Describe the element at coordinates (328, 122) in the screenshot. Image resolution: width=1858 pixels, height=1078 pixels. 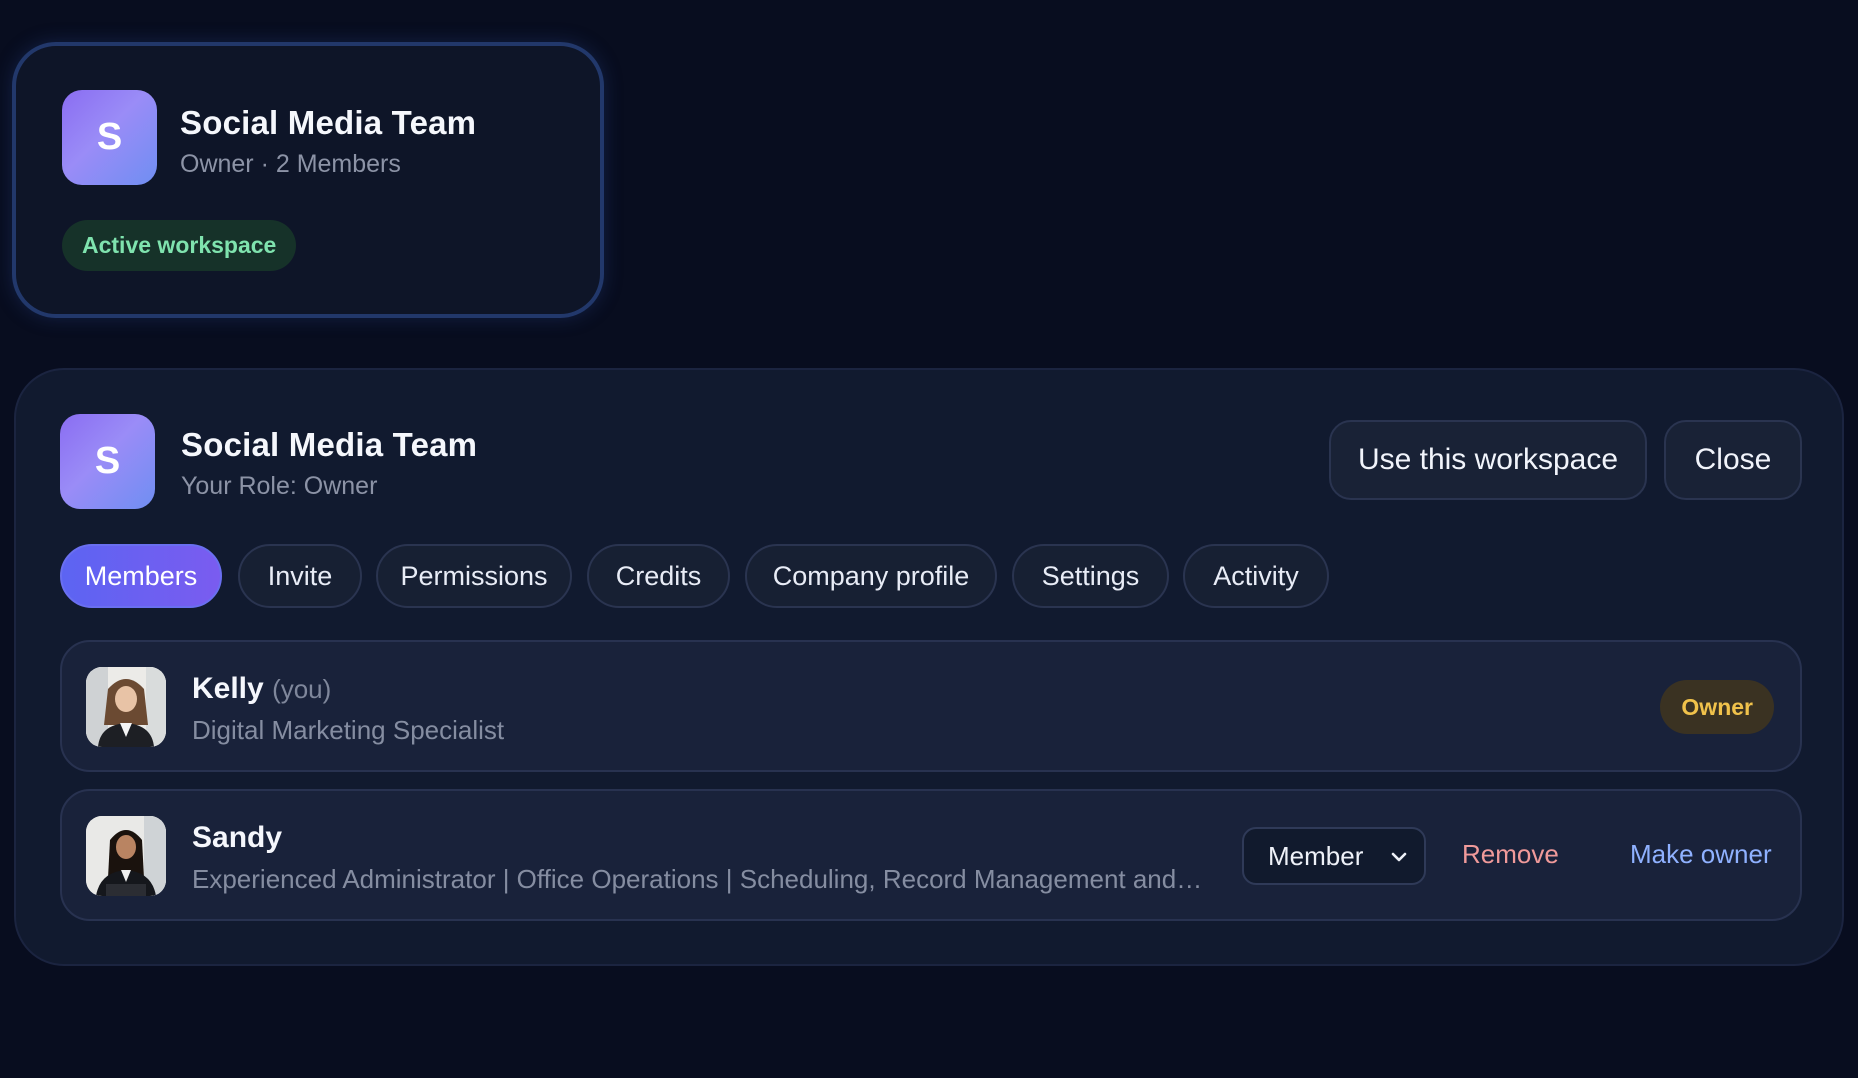
I see `workspace-card-title: Social Media Team` at that location.